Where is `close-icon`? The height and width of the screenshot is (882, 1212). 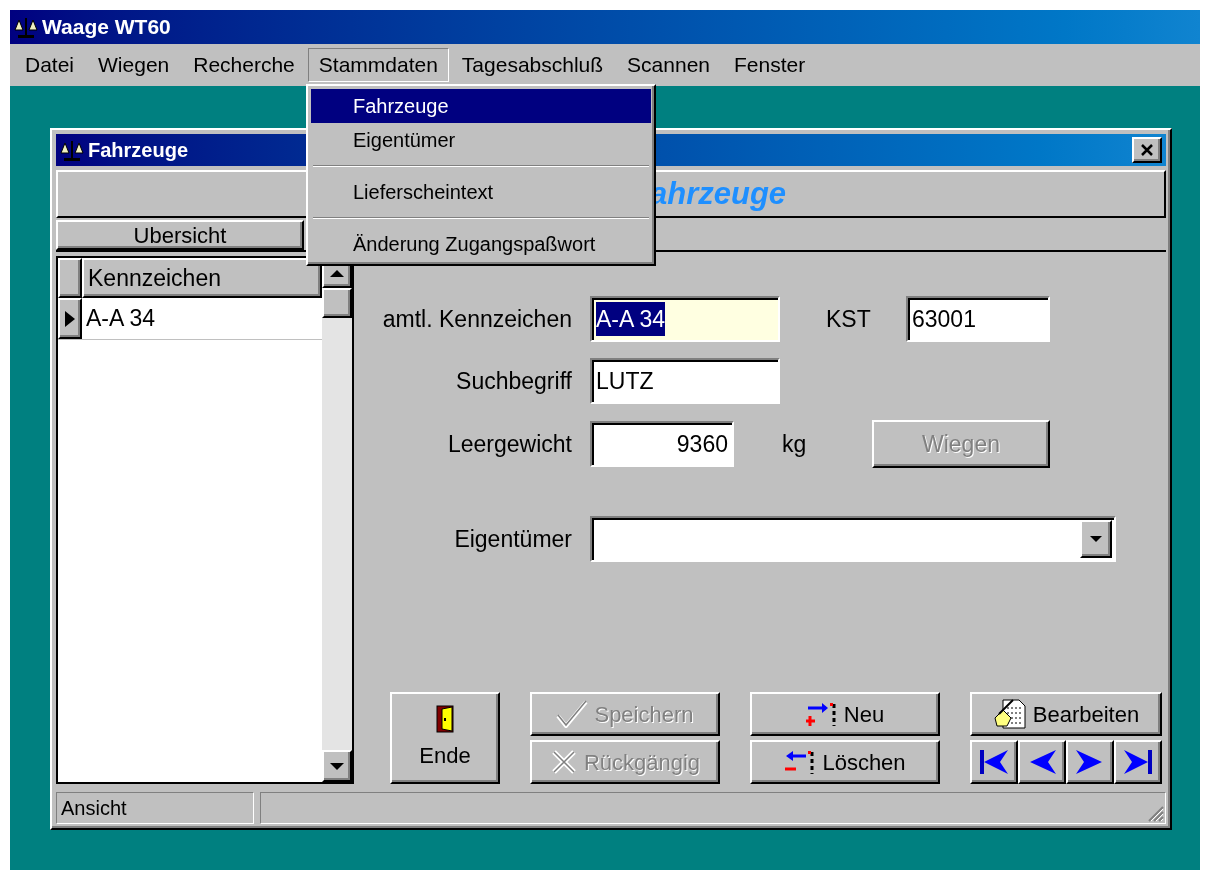
close-icon is located at coordinates (1147, 150).